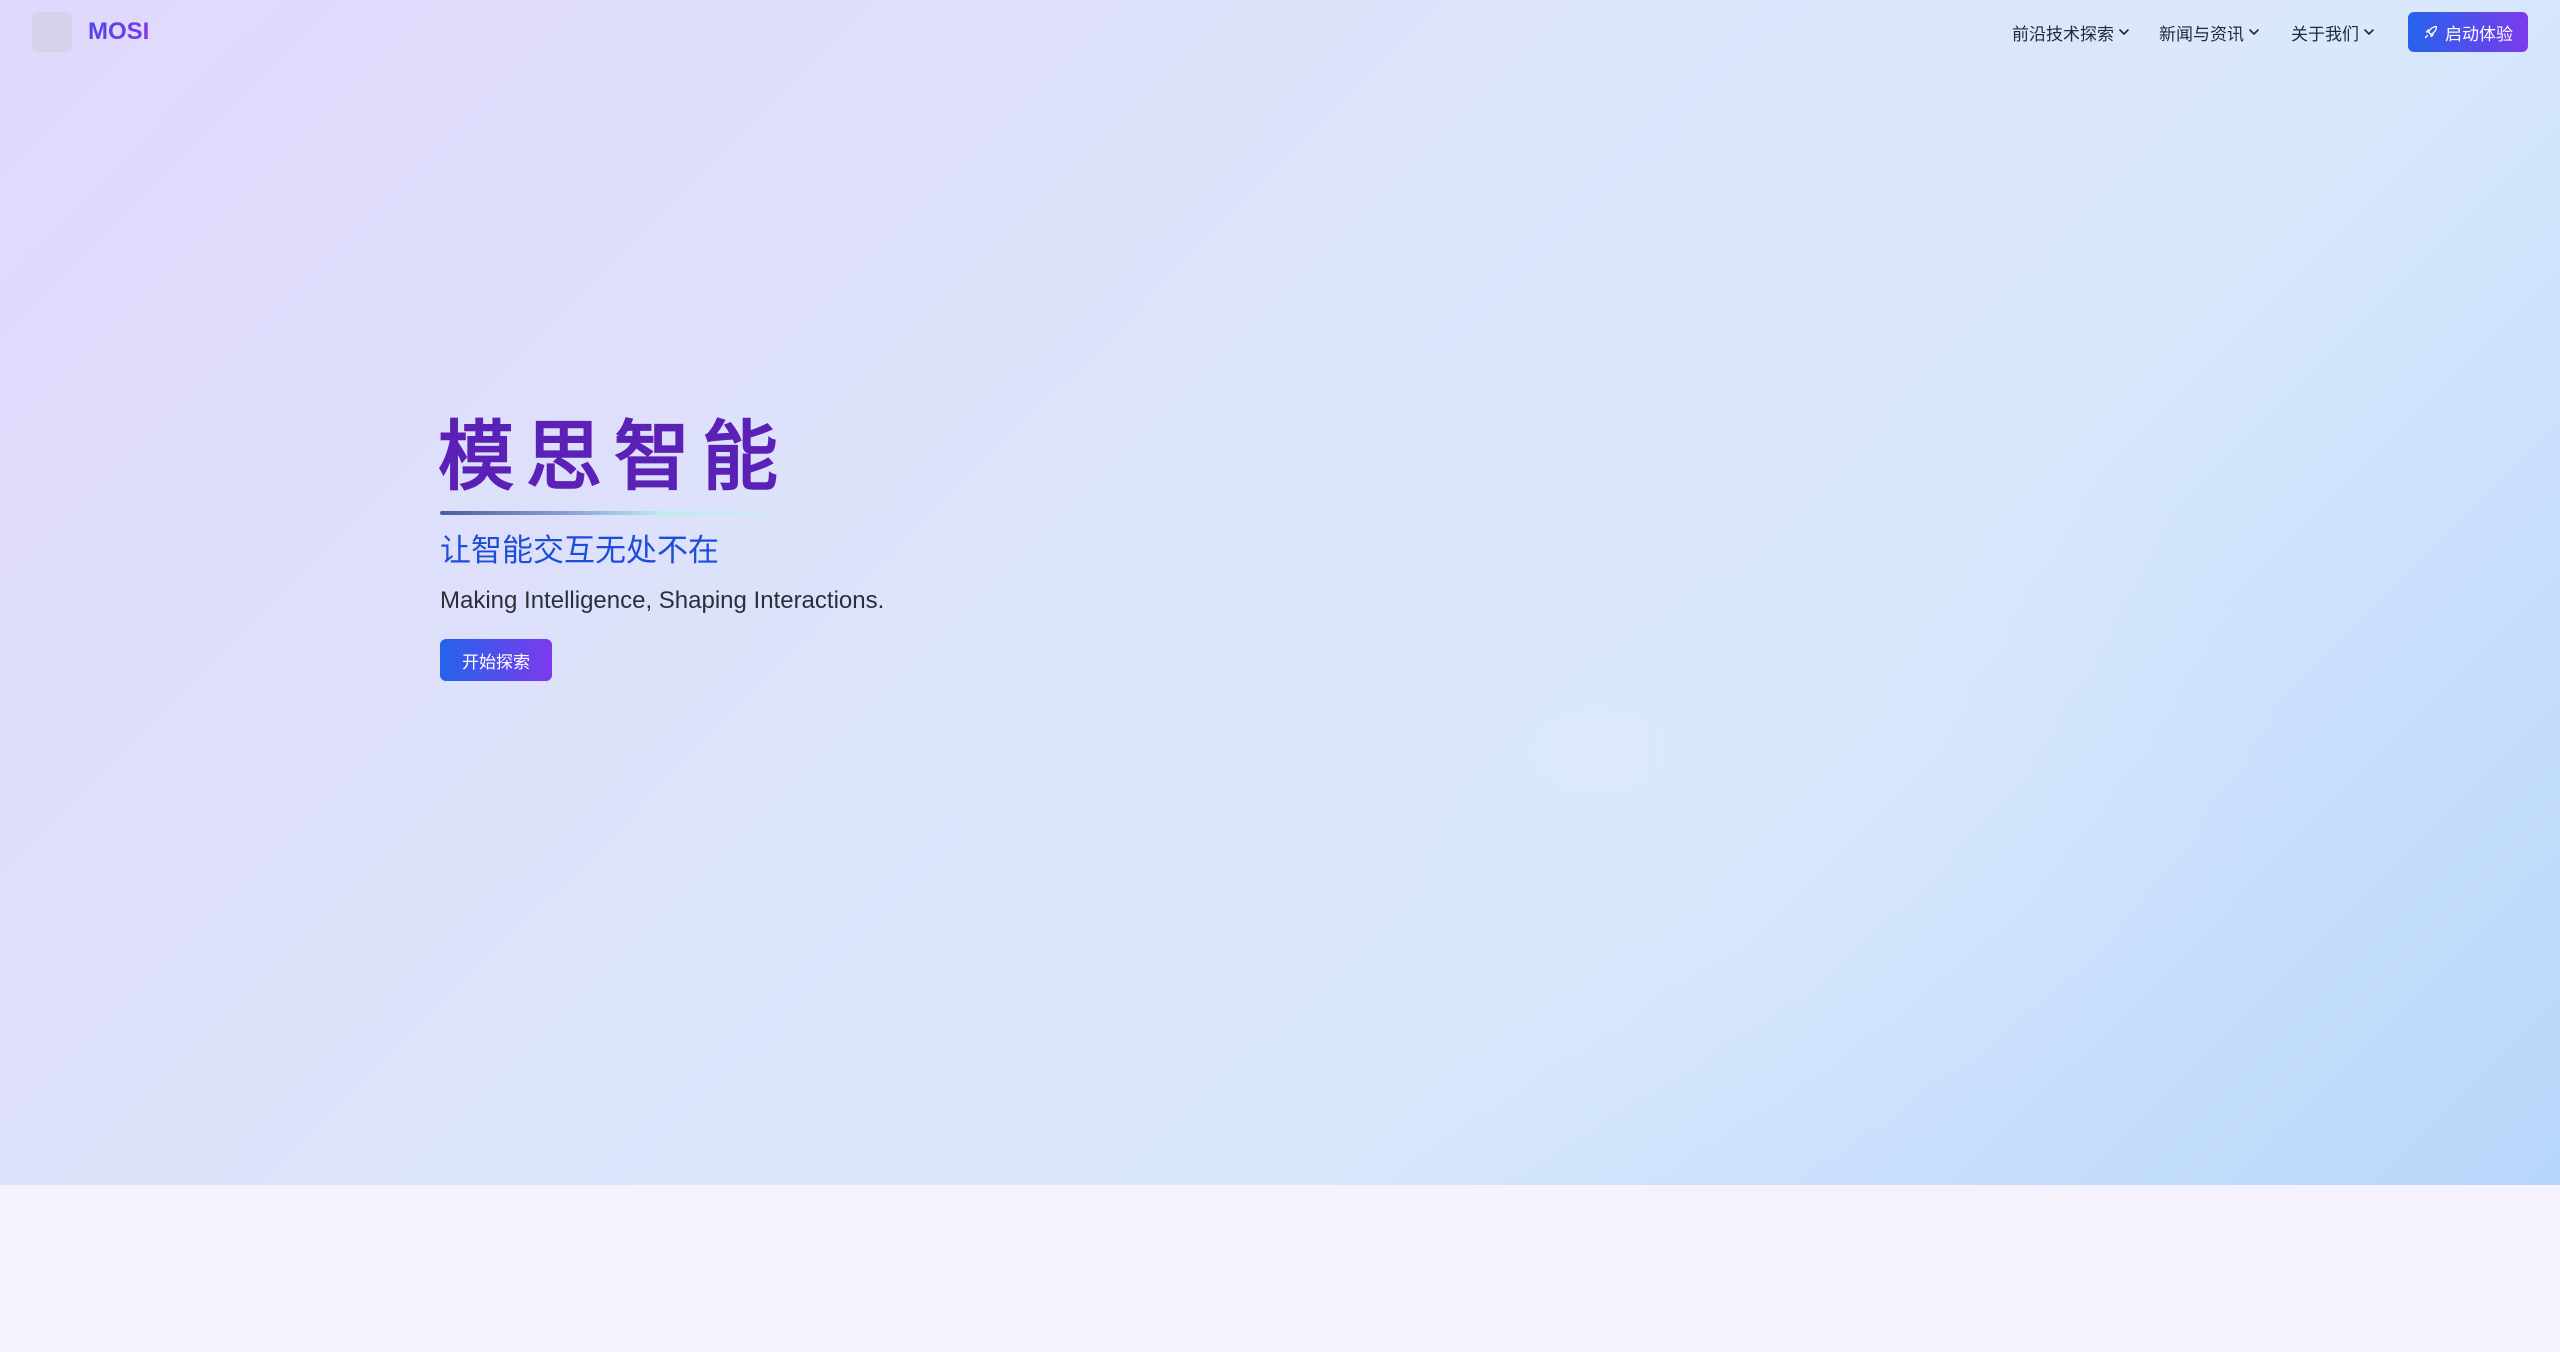  I want to click on logo-image, so click(52, 32).